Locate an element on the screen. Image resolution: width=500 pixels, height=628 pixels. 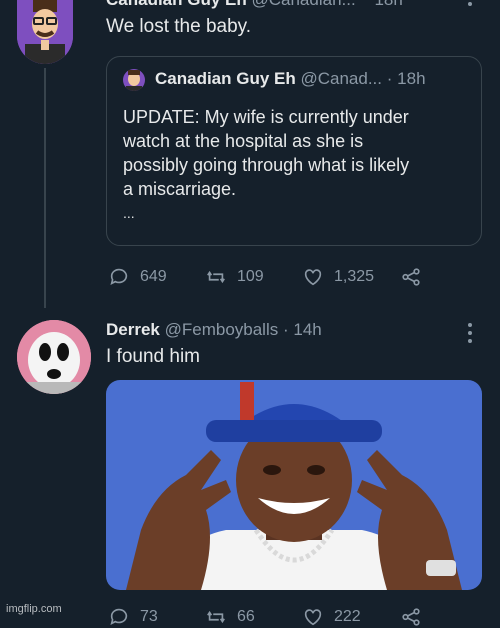
like-button: 1,325 is located at coordinates (338, 277).